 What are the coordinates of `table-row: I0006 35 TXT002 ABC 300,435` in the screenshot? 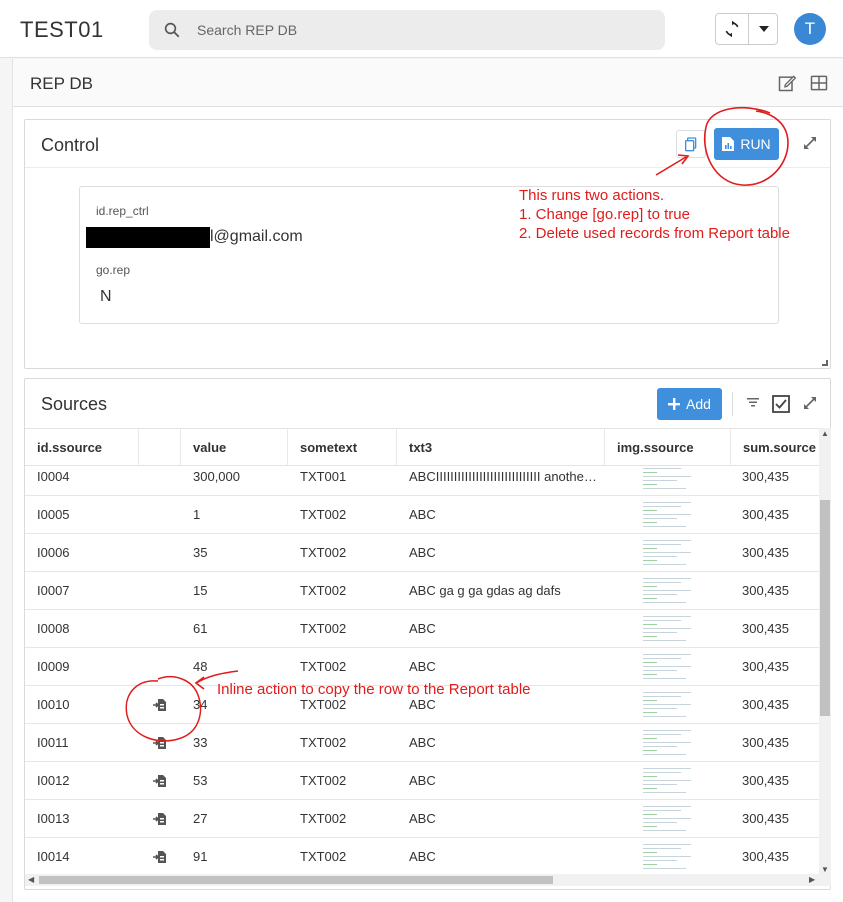 It's located at (422, 553).